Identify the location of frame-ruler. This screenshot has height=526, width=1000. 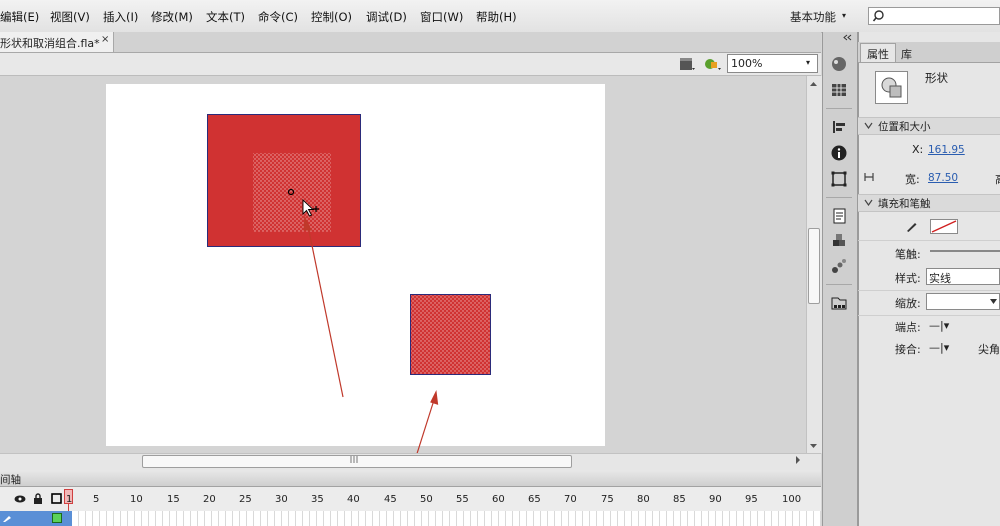
(410, 499).